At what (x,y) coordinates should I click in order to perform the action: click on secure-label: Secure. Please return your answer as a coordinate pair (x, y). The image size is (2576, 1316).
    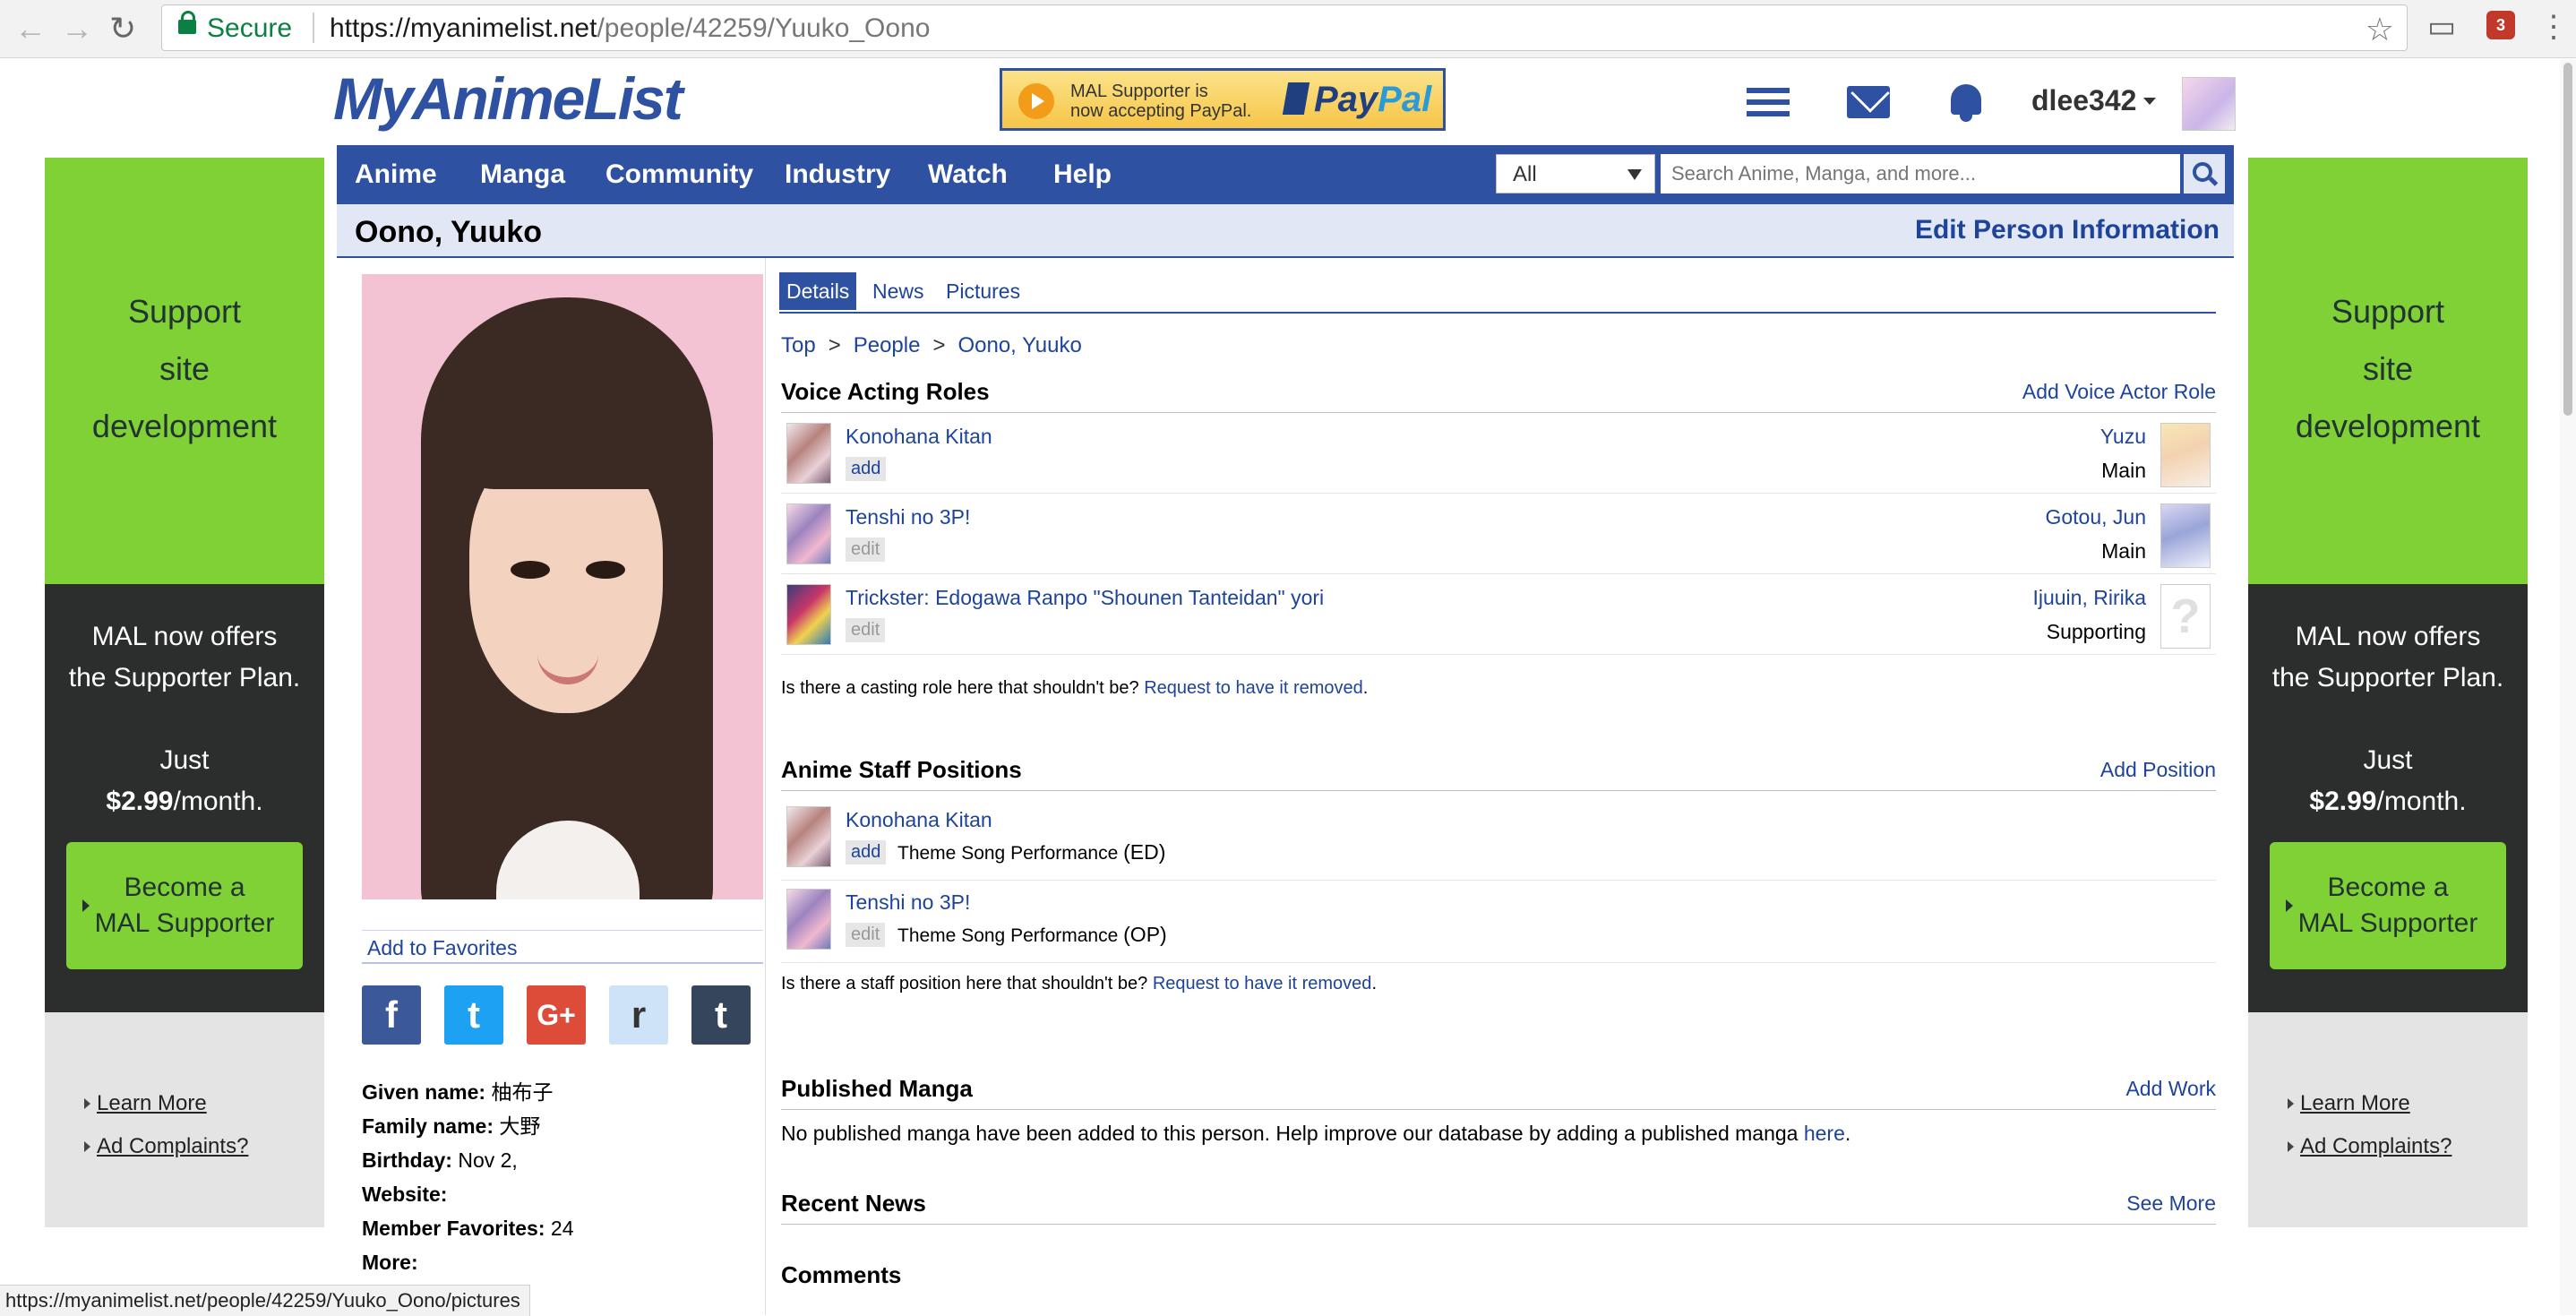
    Looking at the image, I should click on (250, 28).